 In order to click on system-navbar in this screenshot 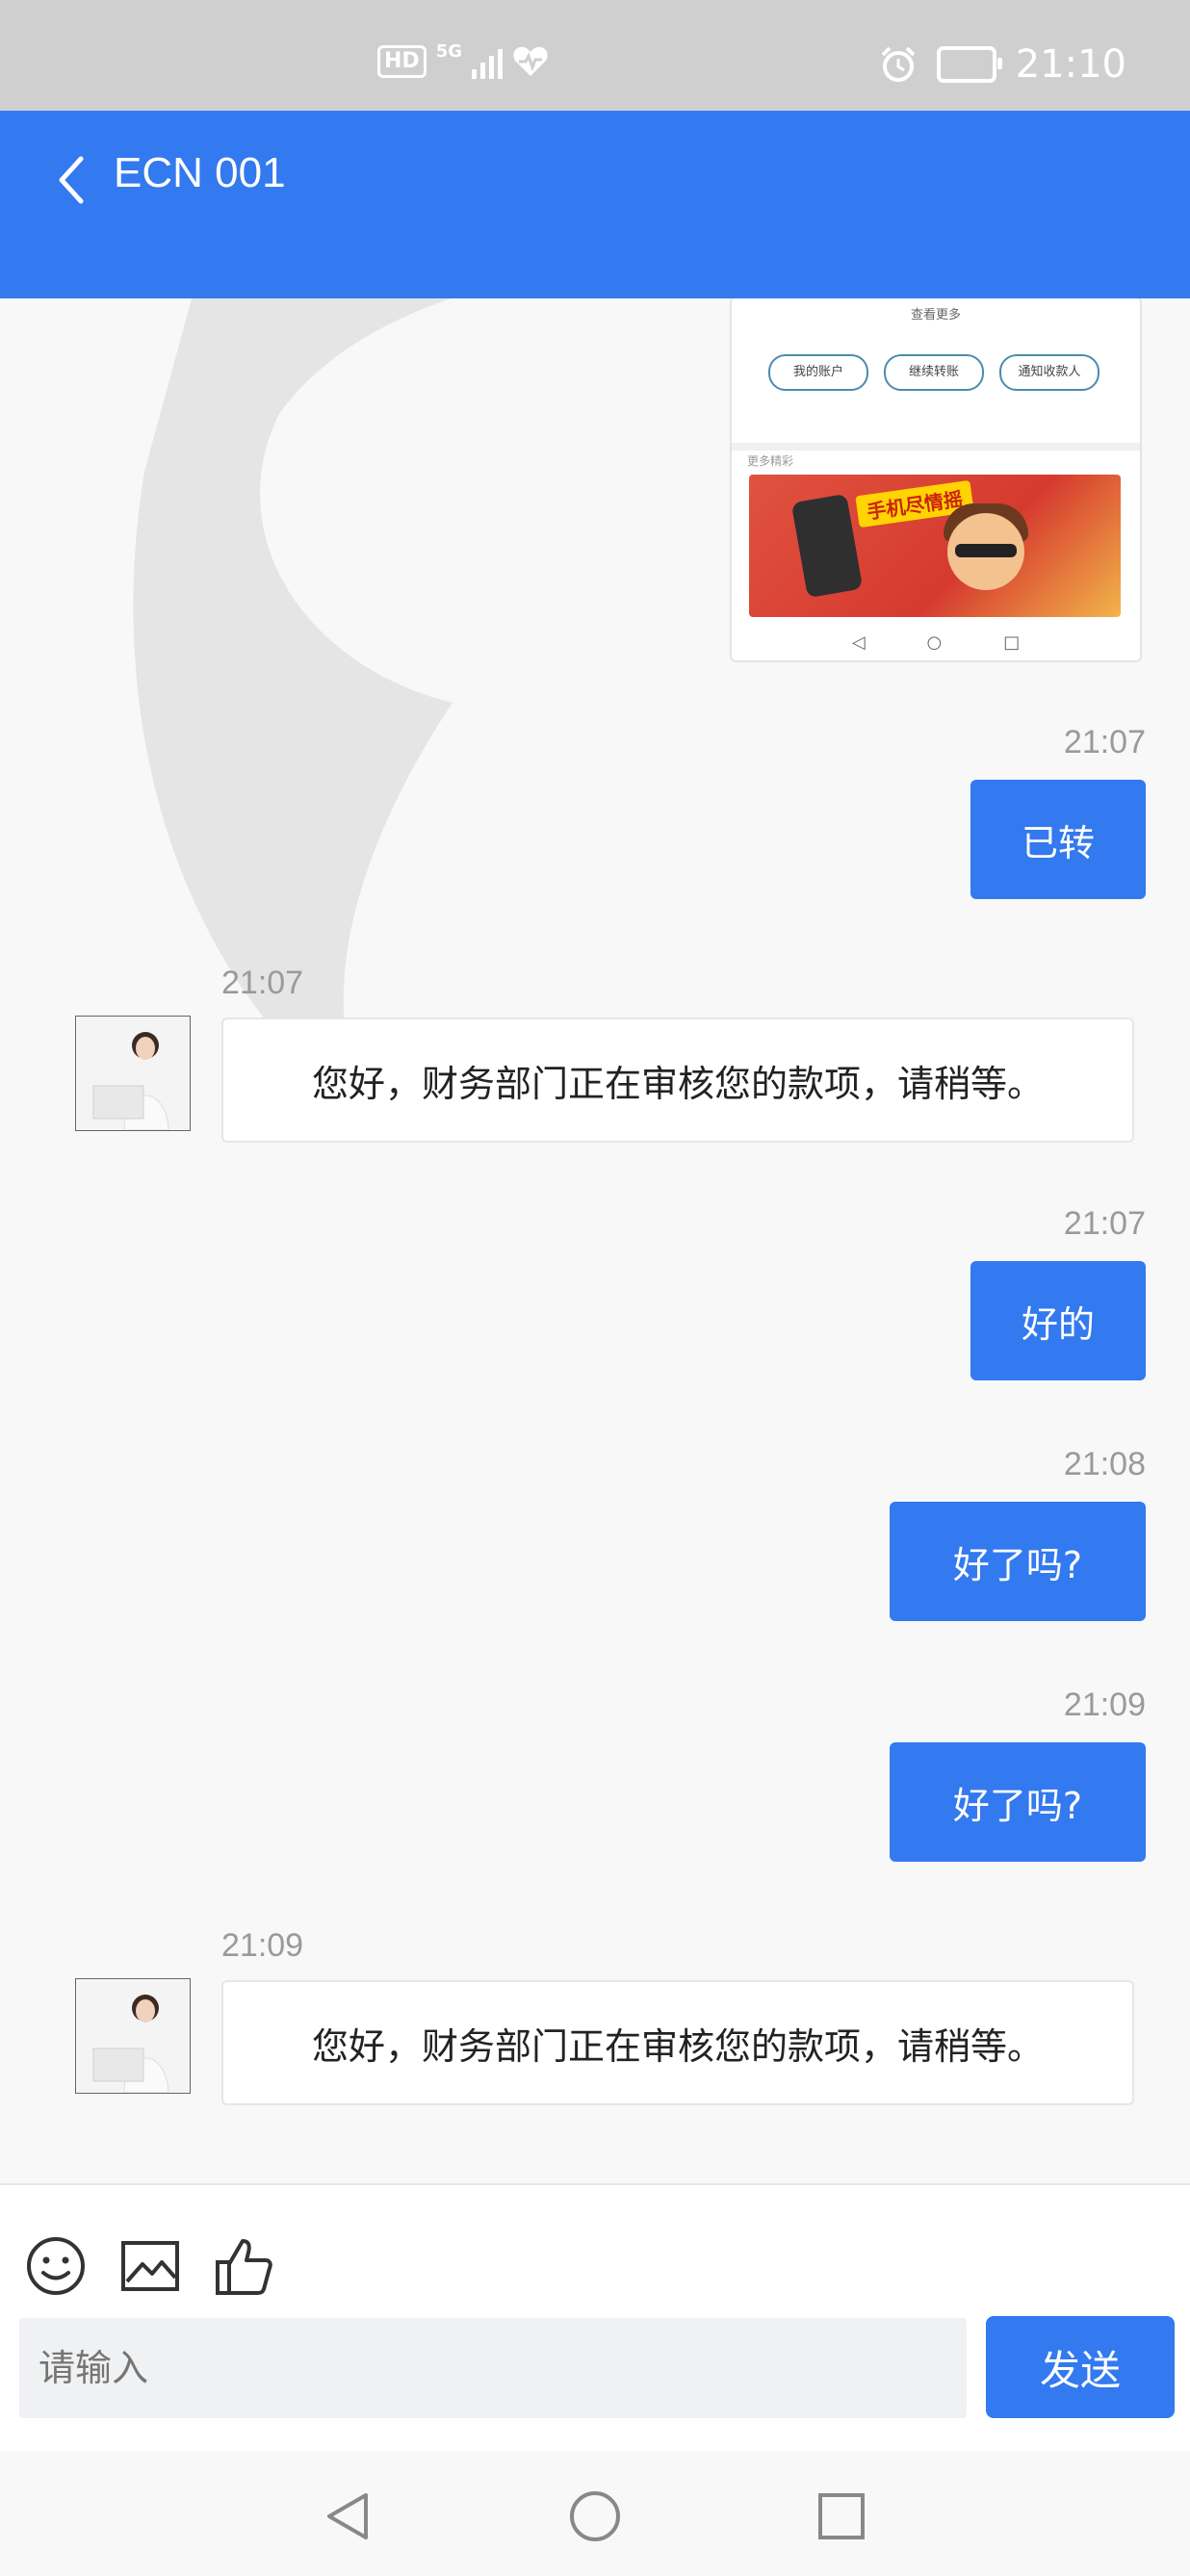, I will do `click(595, 2513)`.